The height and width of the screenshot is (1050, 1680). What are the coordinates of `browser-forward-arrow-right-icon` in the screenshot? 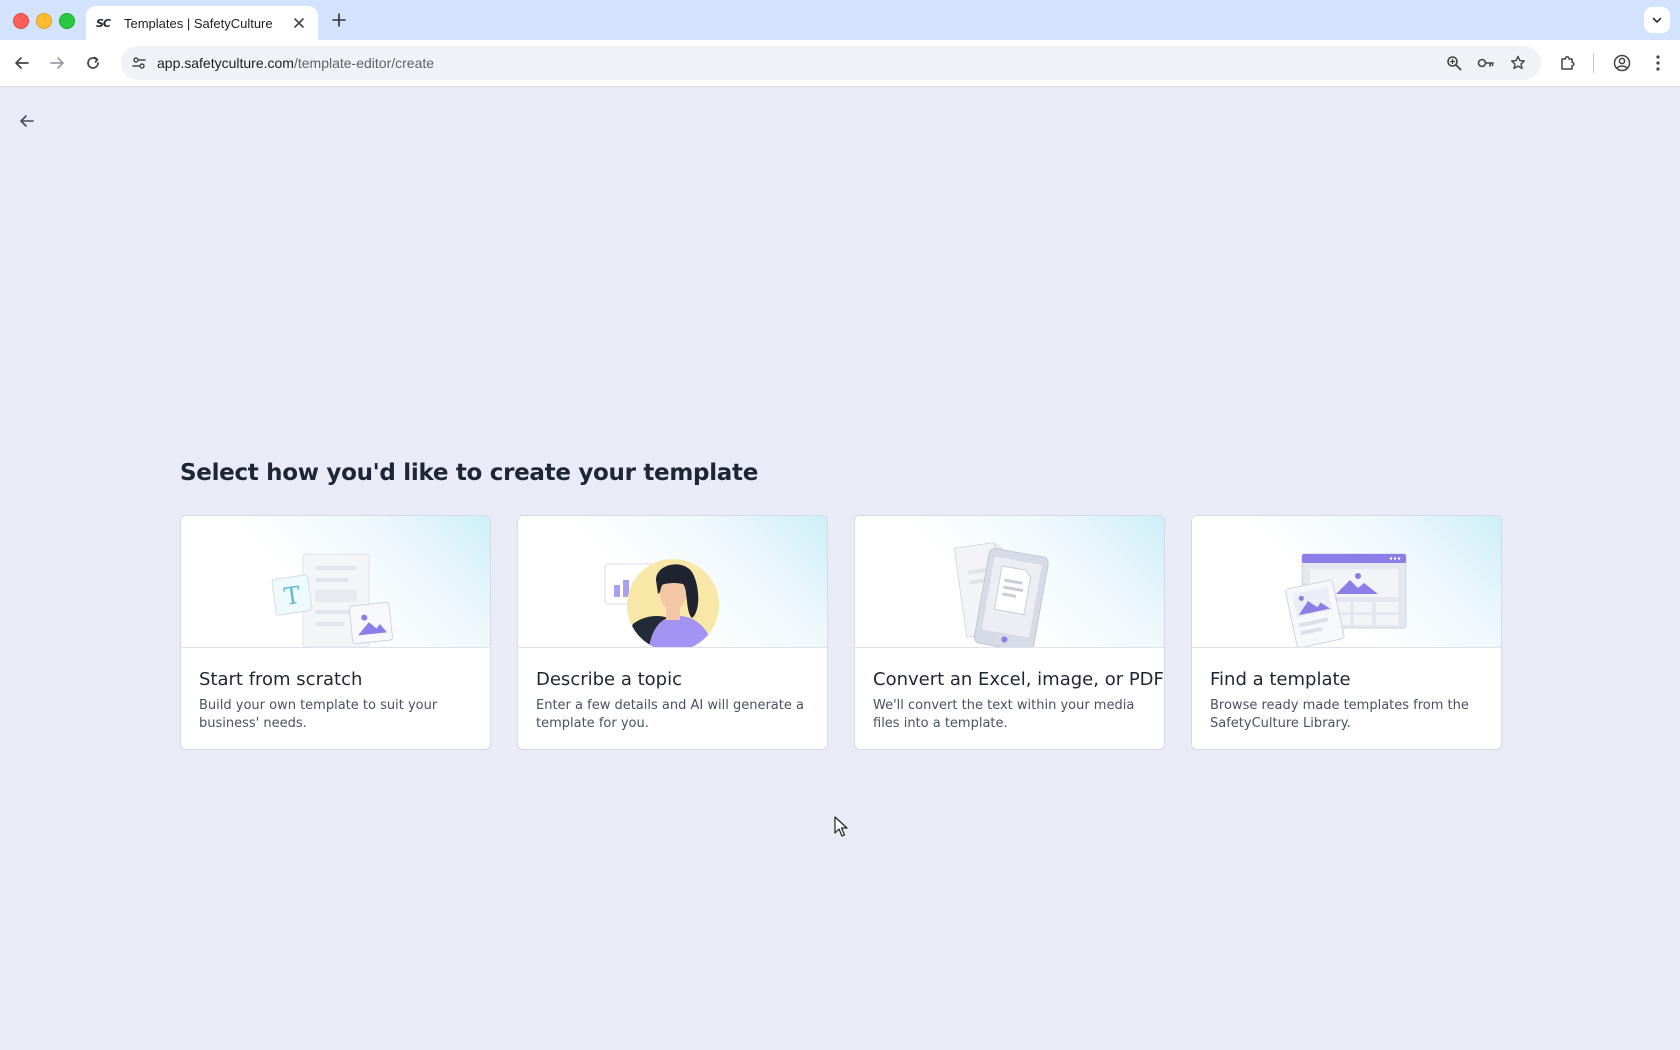 It's located at (57, 63).